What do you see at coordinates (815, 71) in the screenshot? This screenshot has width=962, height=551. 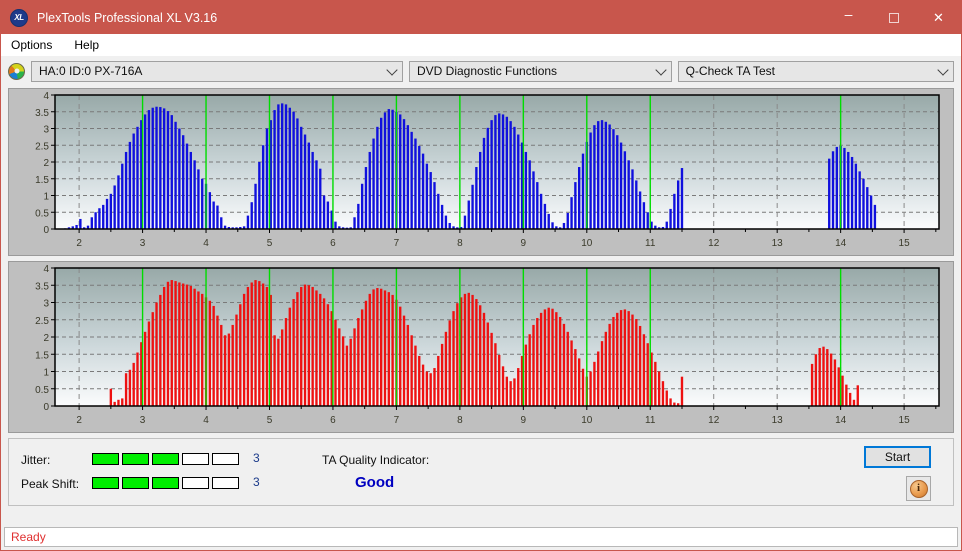 I see `test-select: Q-Check TA Test` at bounding box center [815, 71].